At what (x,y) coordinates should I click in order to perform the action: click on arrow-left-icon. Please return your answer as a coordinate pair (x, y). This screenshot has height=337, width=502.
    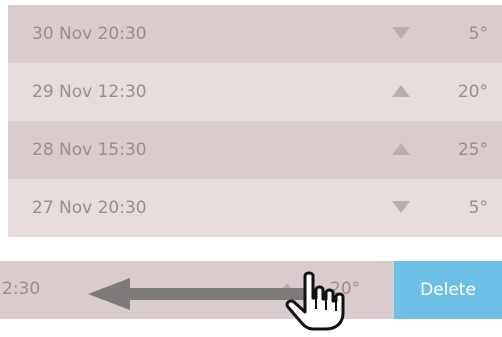
    Looking at the image, I should click on (199, 294).